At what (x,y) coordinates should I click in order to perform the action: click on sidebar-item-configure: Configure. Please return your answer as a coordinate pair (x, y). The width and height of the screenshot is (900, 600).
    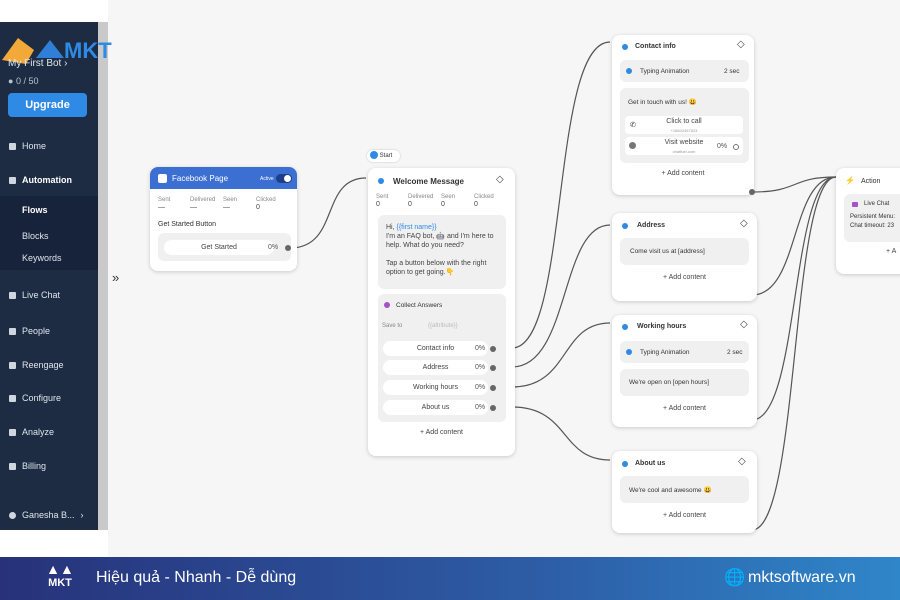
    Looking at the image, I should click on (49, 398).